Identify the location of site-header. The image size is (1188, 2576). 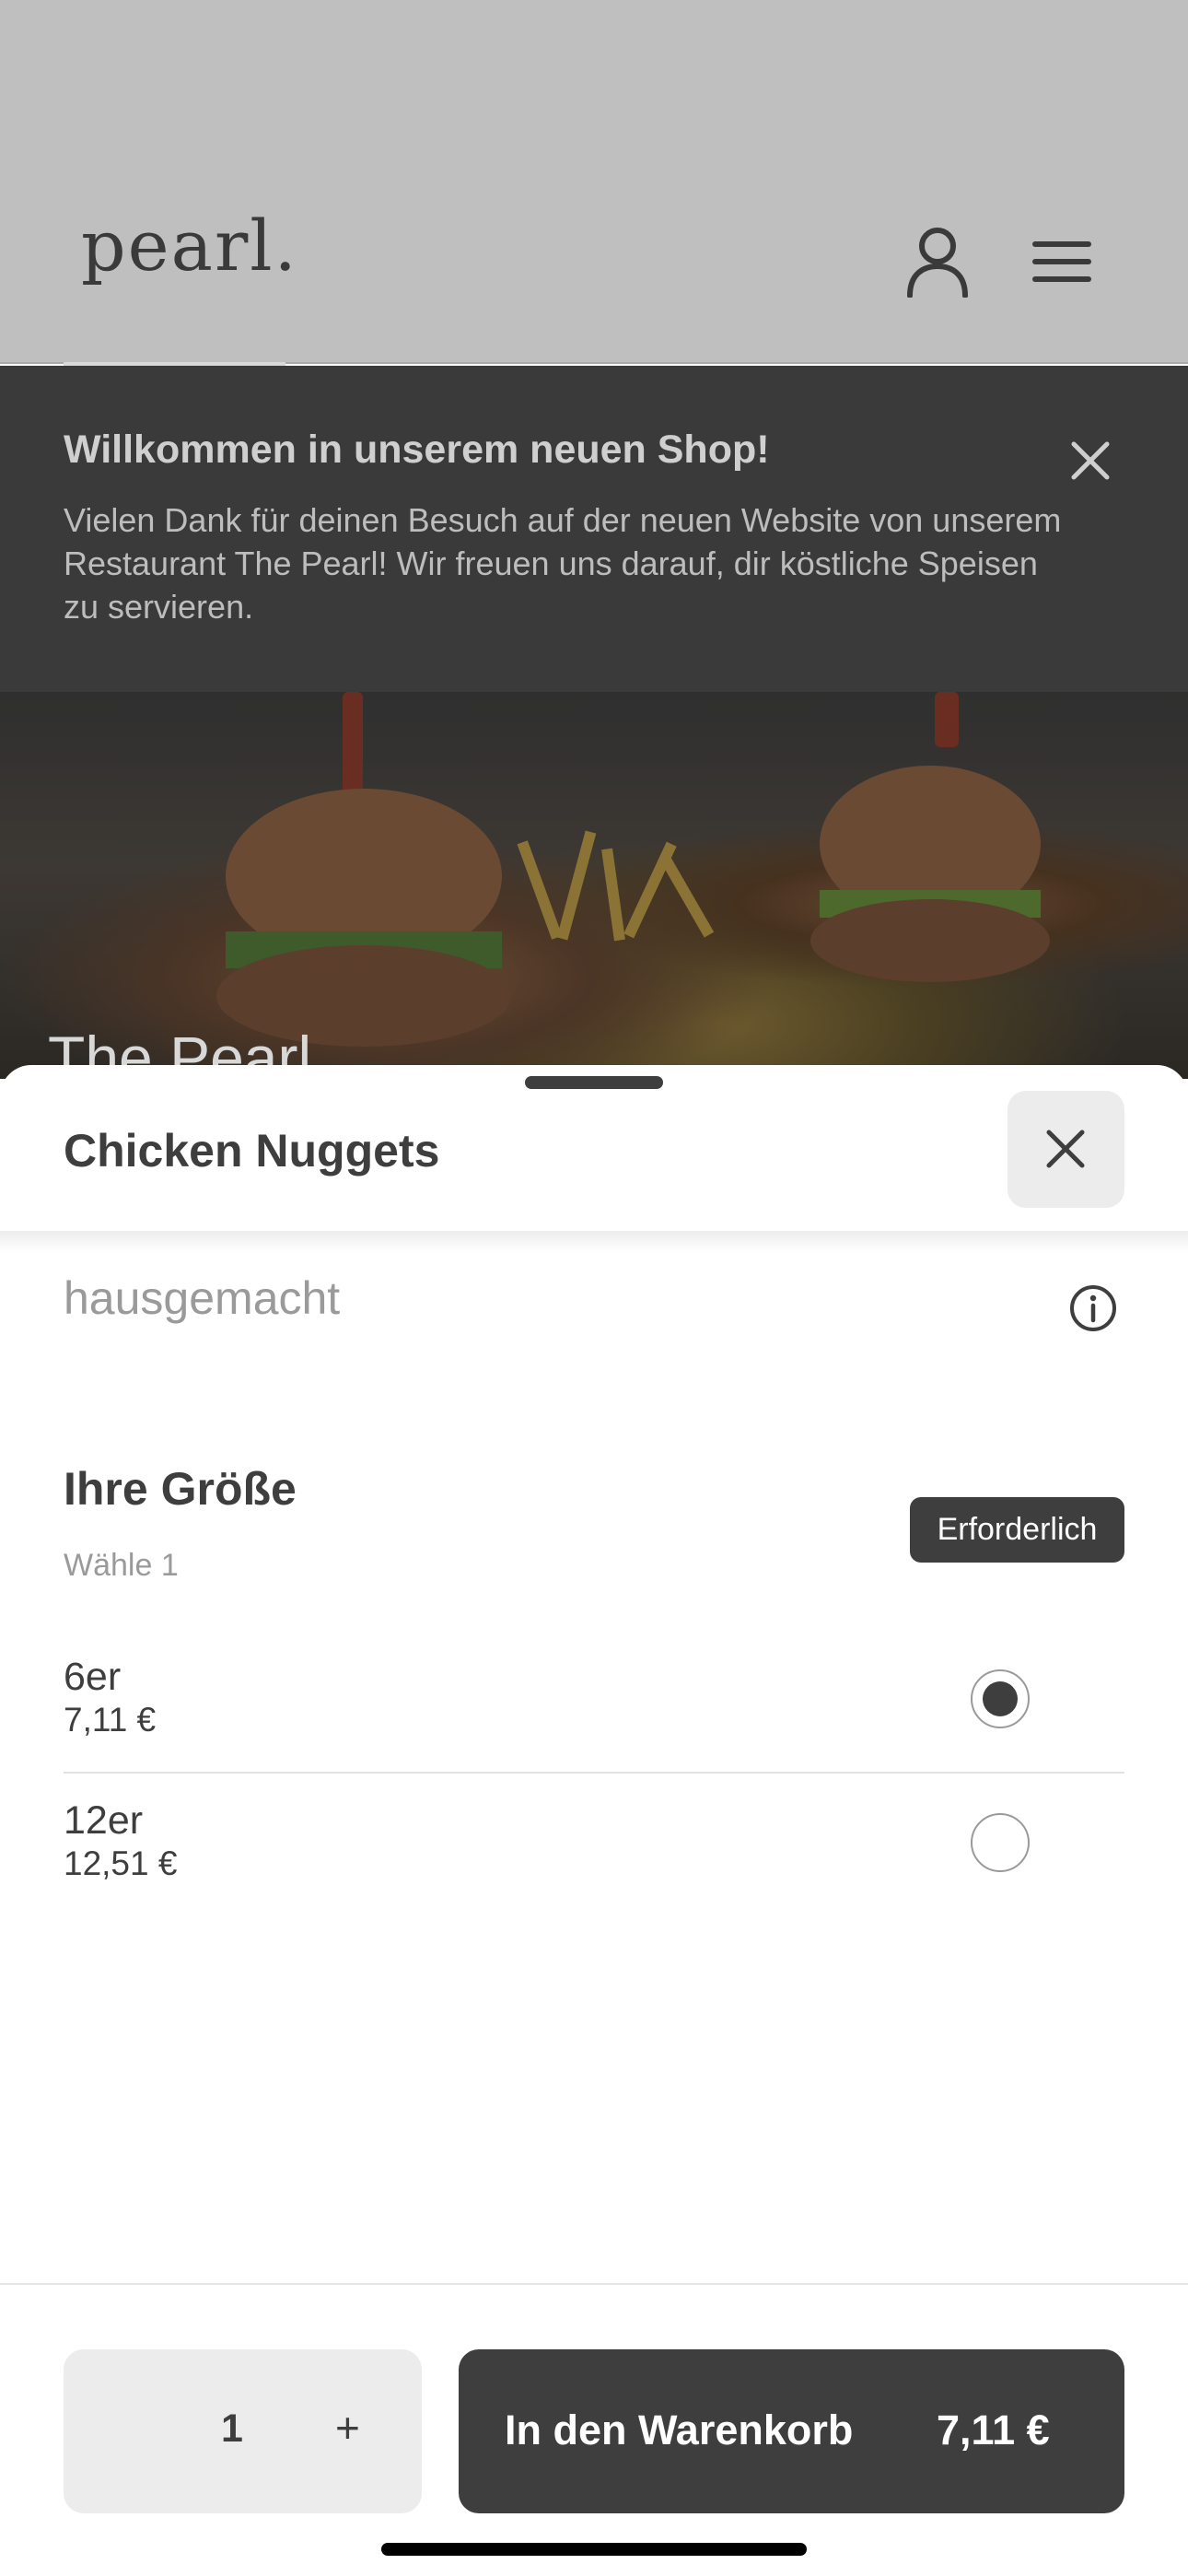
(594, 182).